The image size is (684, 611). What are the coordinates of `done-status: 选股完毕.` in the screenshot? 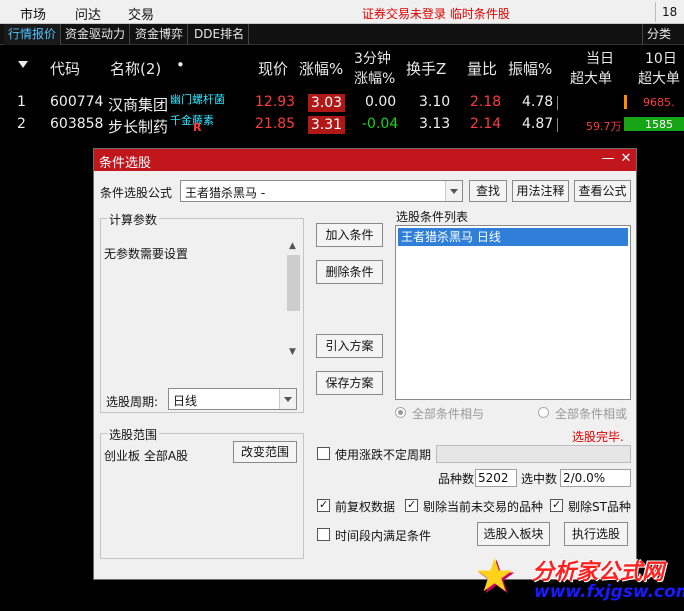 It's located at (598, 437).